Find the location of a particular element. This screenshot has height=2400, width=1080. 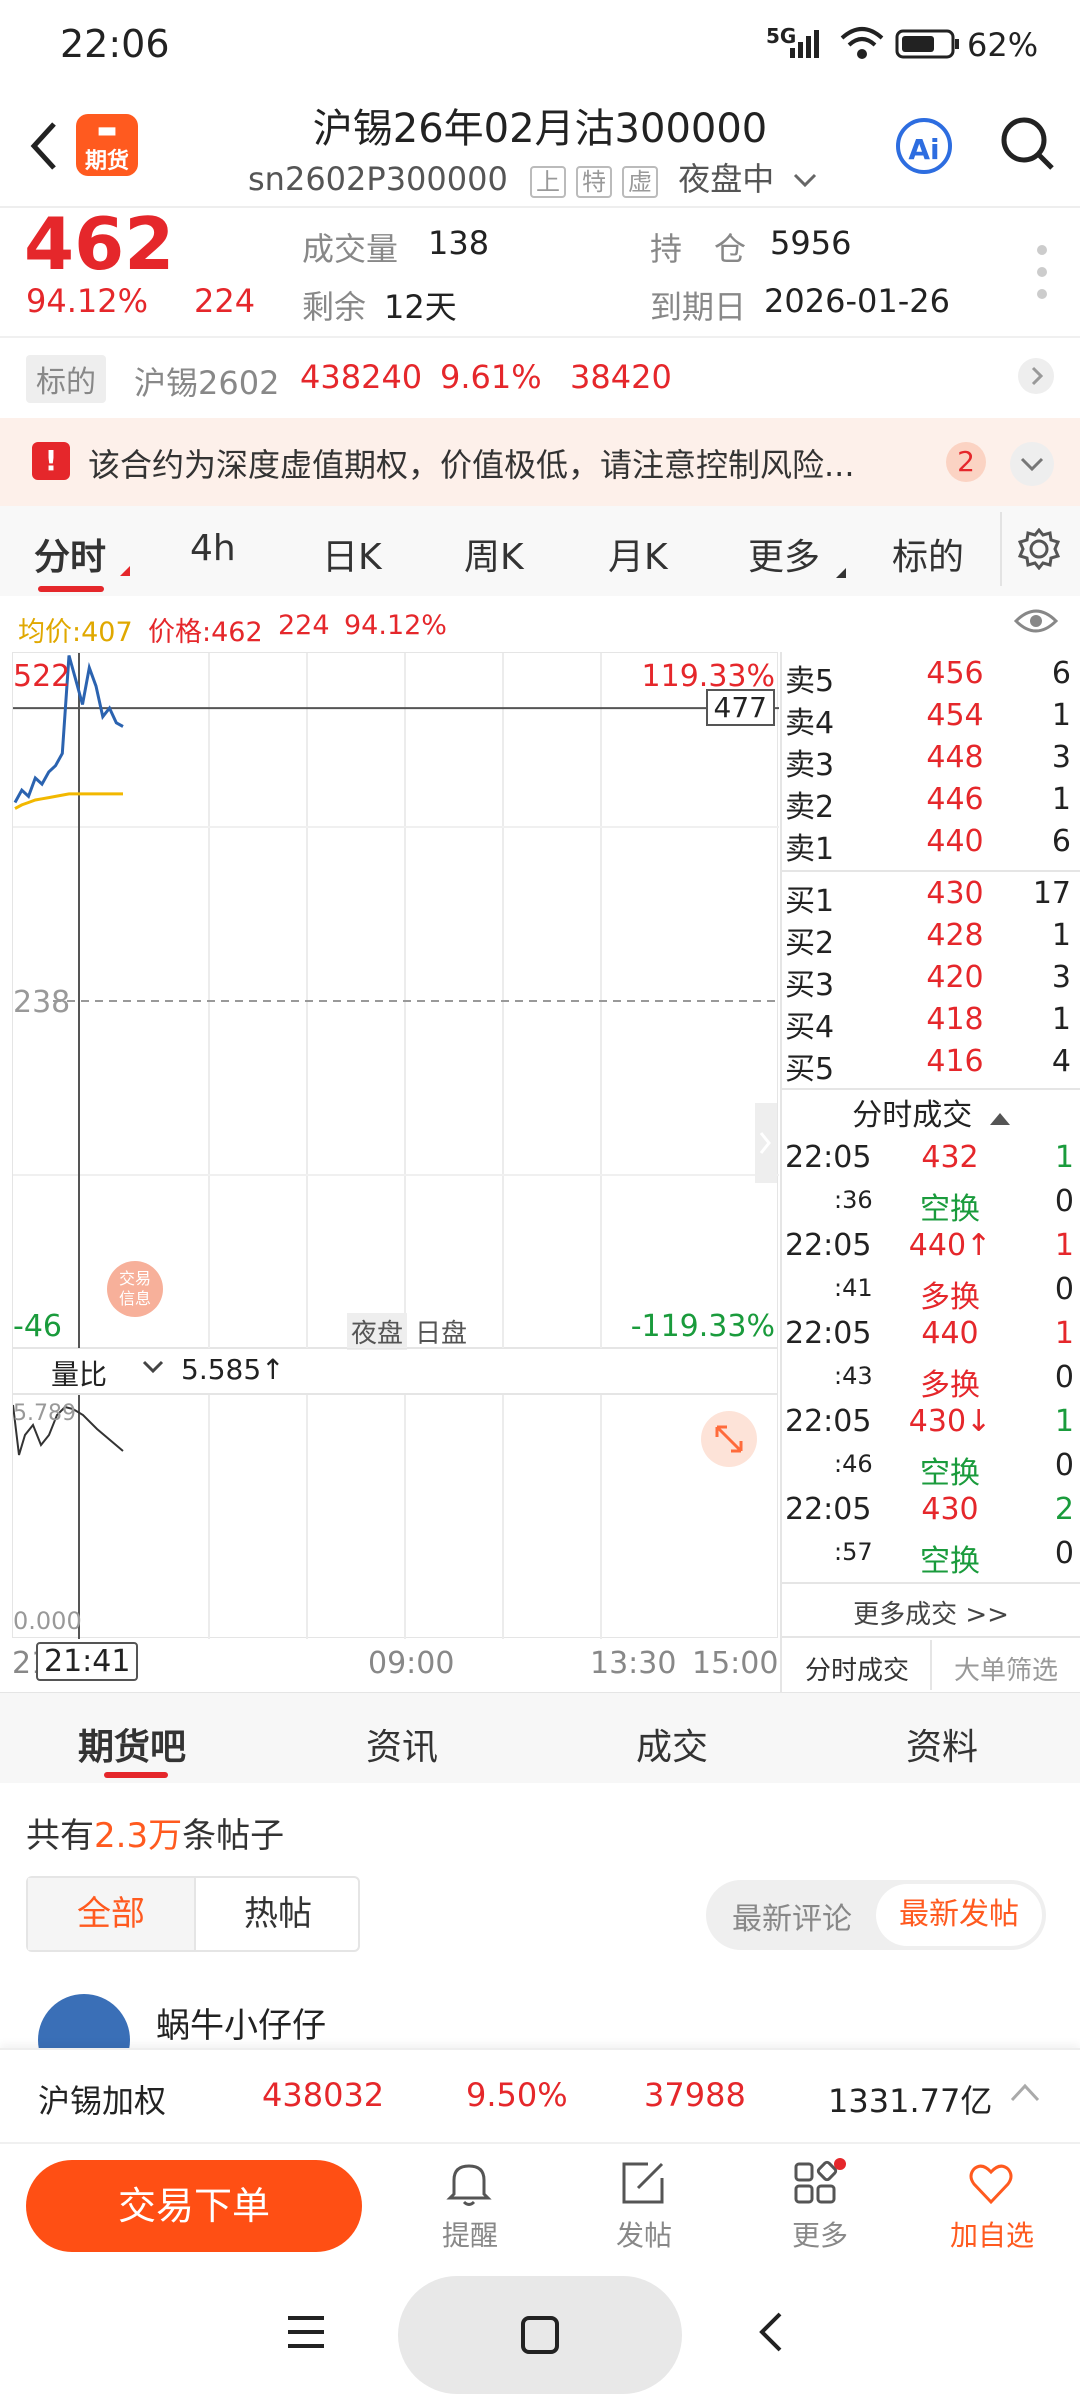

ask-price: 446 is located at coordinates (955, 799).